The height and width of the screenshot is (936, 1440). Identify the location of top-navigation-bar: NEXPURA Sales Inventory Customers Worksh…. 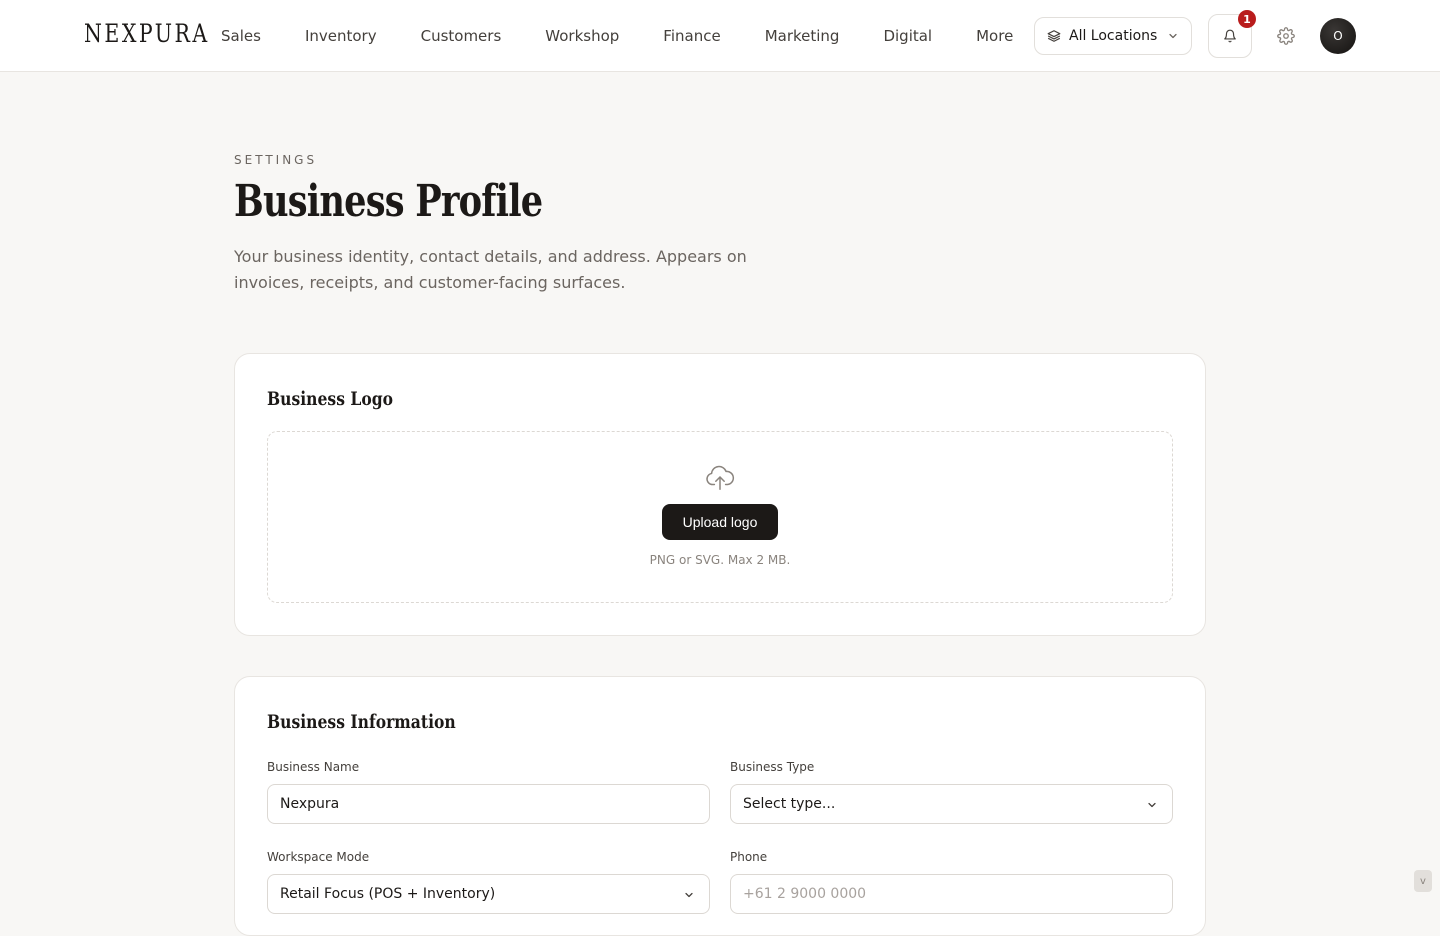
(720, 36).